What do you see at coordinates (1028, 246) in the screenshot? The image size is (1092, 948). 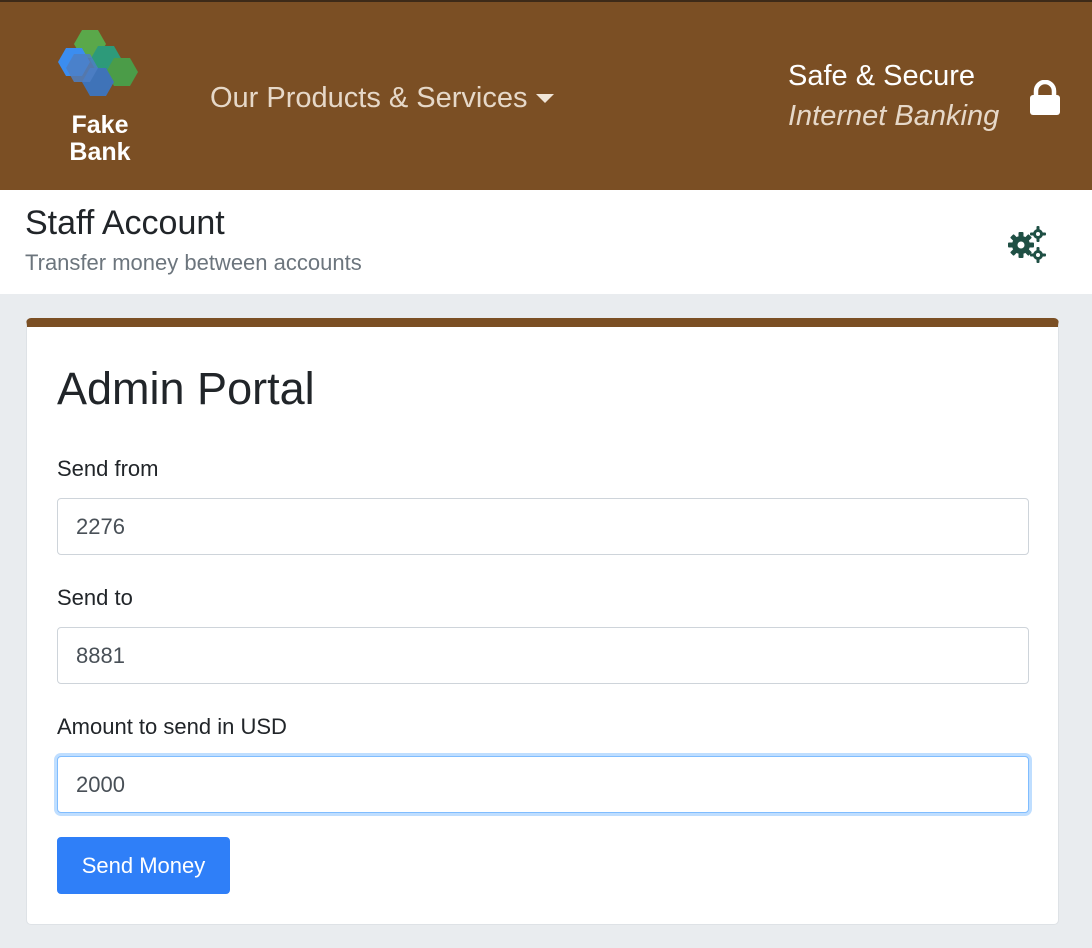 I see `gears-icon` at bounding box center [1028, 246].